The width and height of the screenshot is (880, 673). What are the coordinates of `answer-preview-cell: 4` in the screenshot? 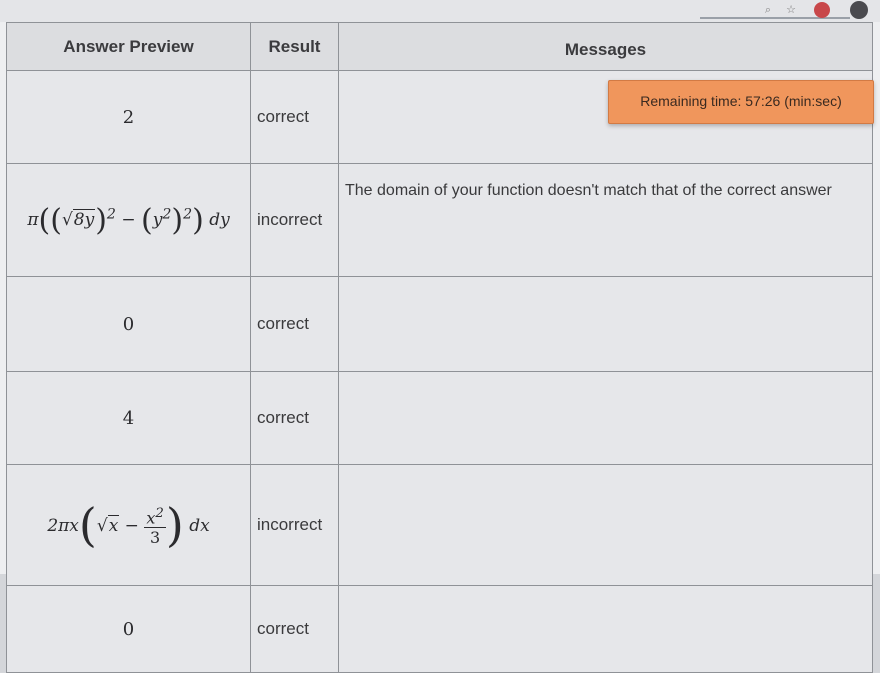 It's located at (128, 418).